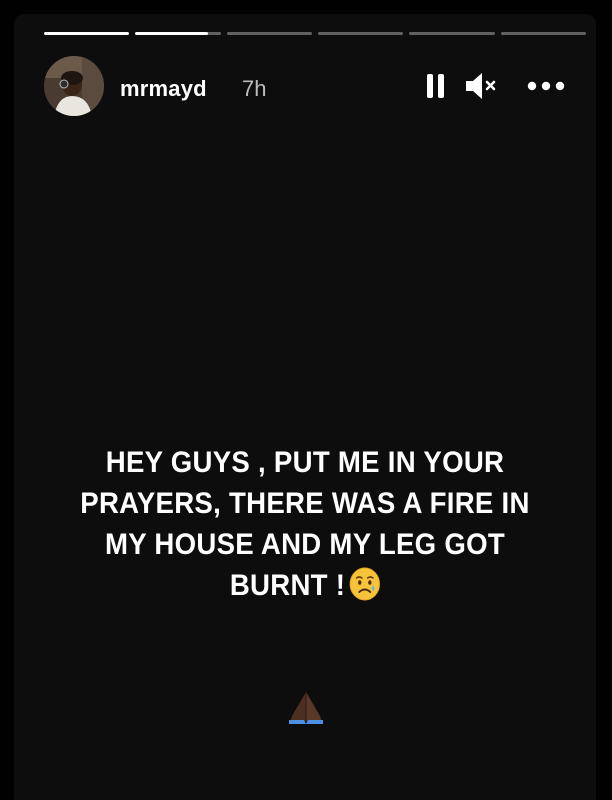 The width and height of the screenshot is (612, 800). I want to click on more-options-button, so click(546, 86).